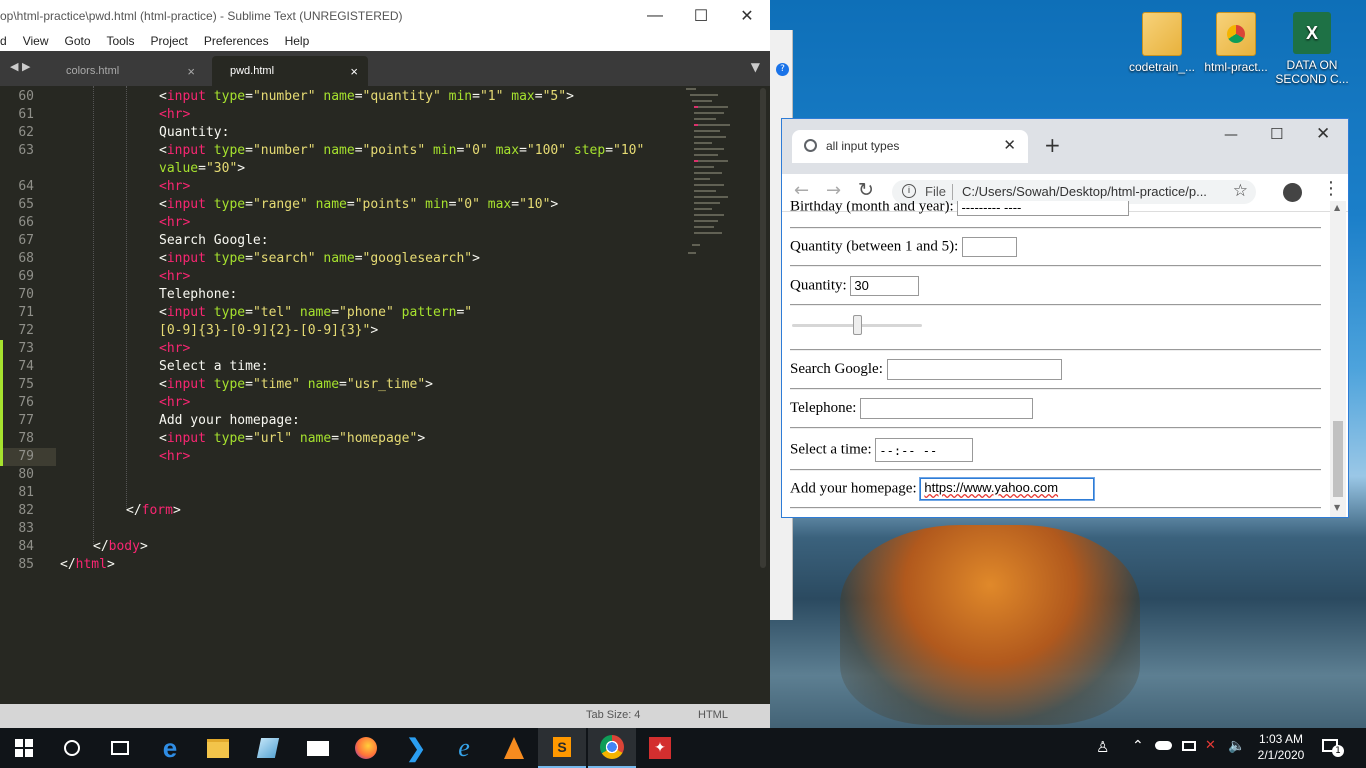  What do you see at coordinates (126, 298) in the screenshot?
I see `indent-guide` at bounding box center [126, 298].